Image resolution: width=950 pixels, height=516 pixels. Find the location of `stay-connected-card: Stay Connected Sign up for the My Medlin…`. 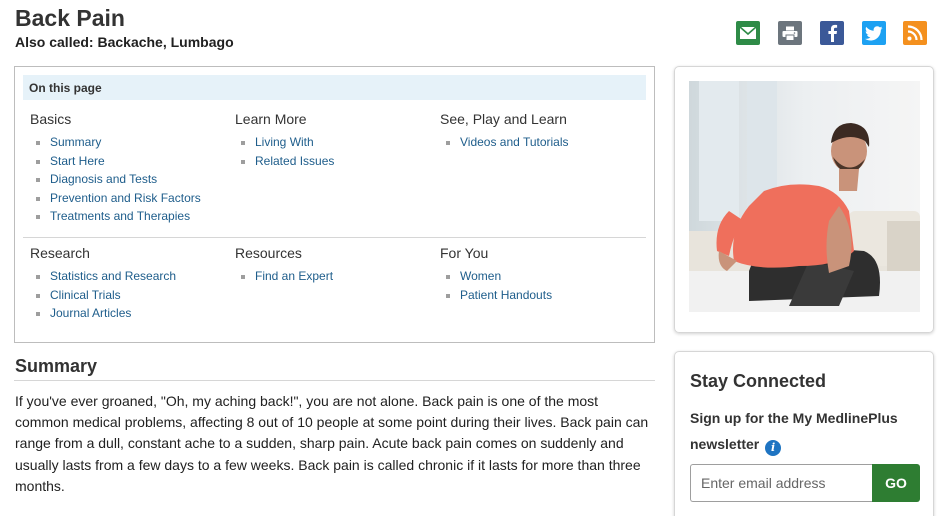

stay-connected-card: Stay Connected Sign up for the My Medlin… is located at coordinates (804, 433).